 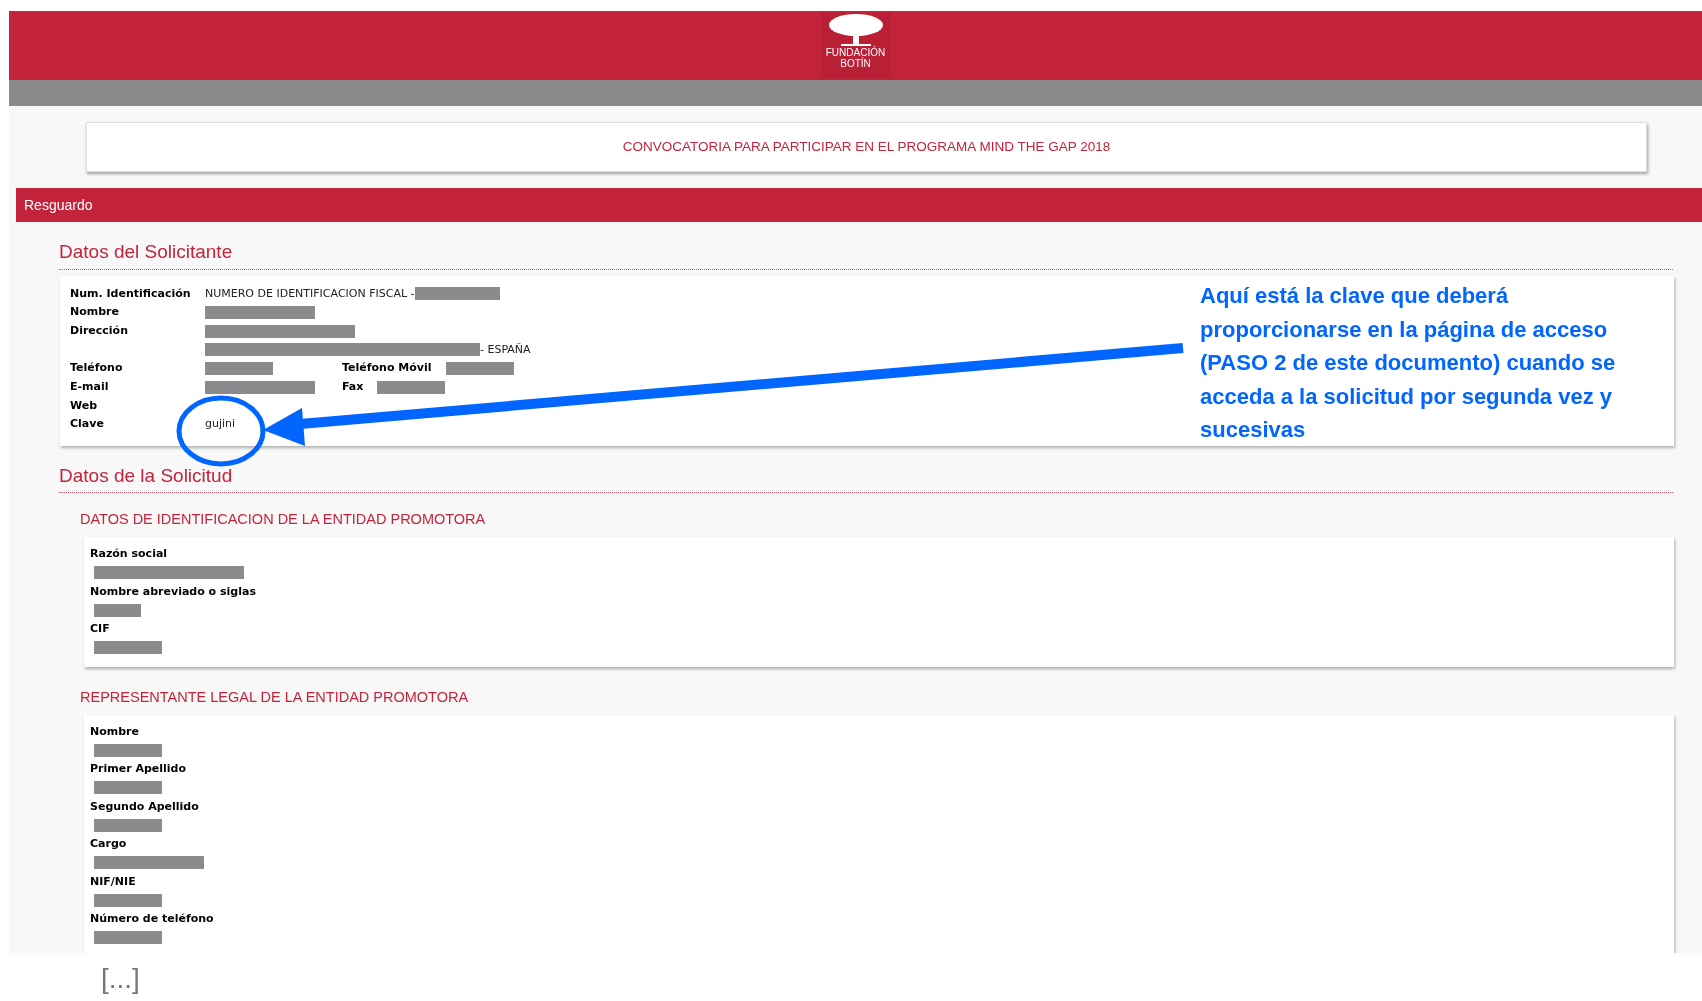 I want to click on field-label: Cargo, so click(x=109, y=844).